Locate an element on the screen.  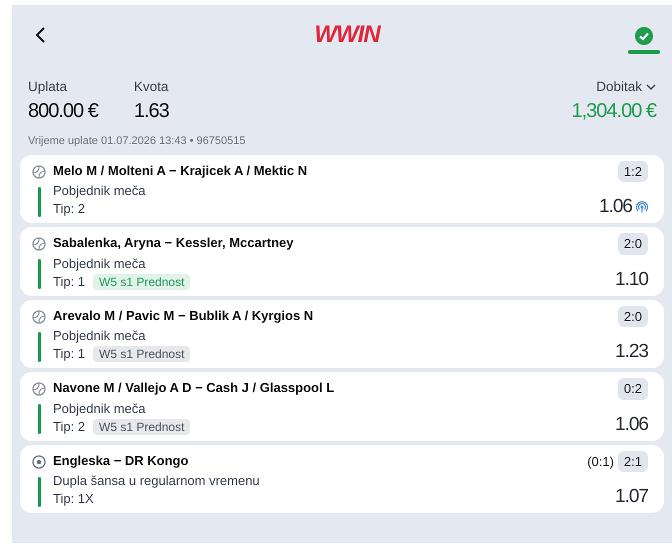
score-badge: 0:2 is located at coordinates (633, 389).